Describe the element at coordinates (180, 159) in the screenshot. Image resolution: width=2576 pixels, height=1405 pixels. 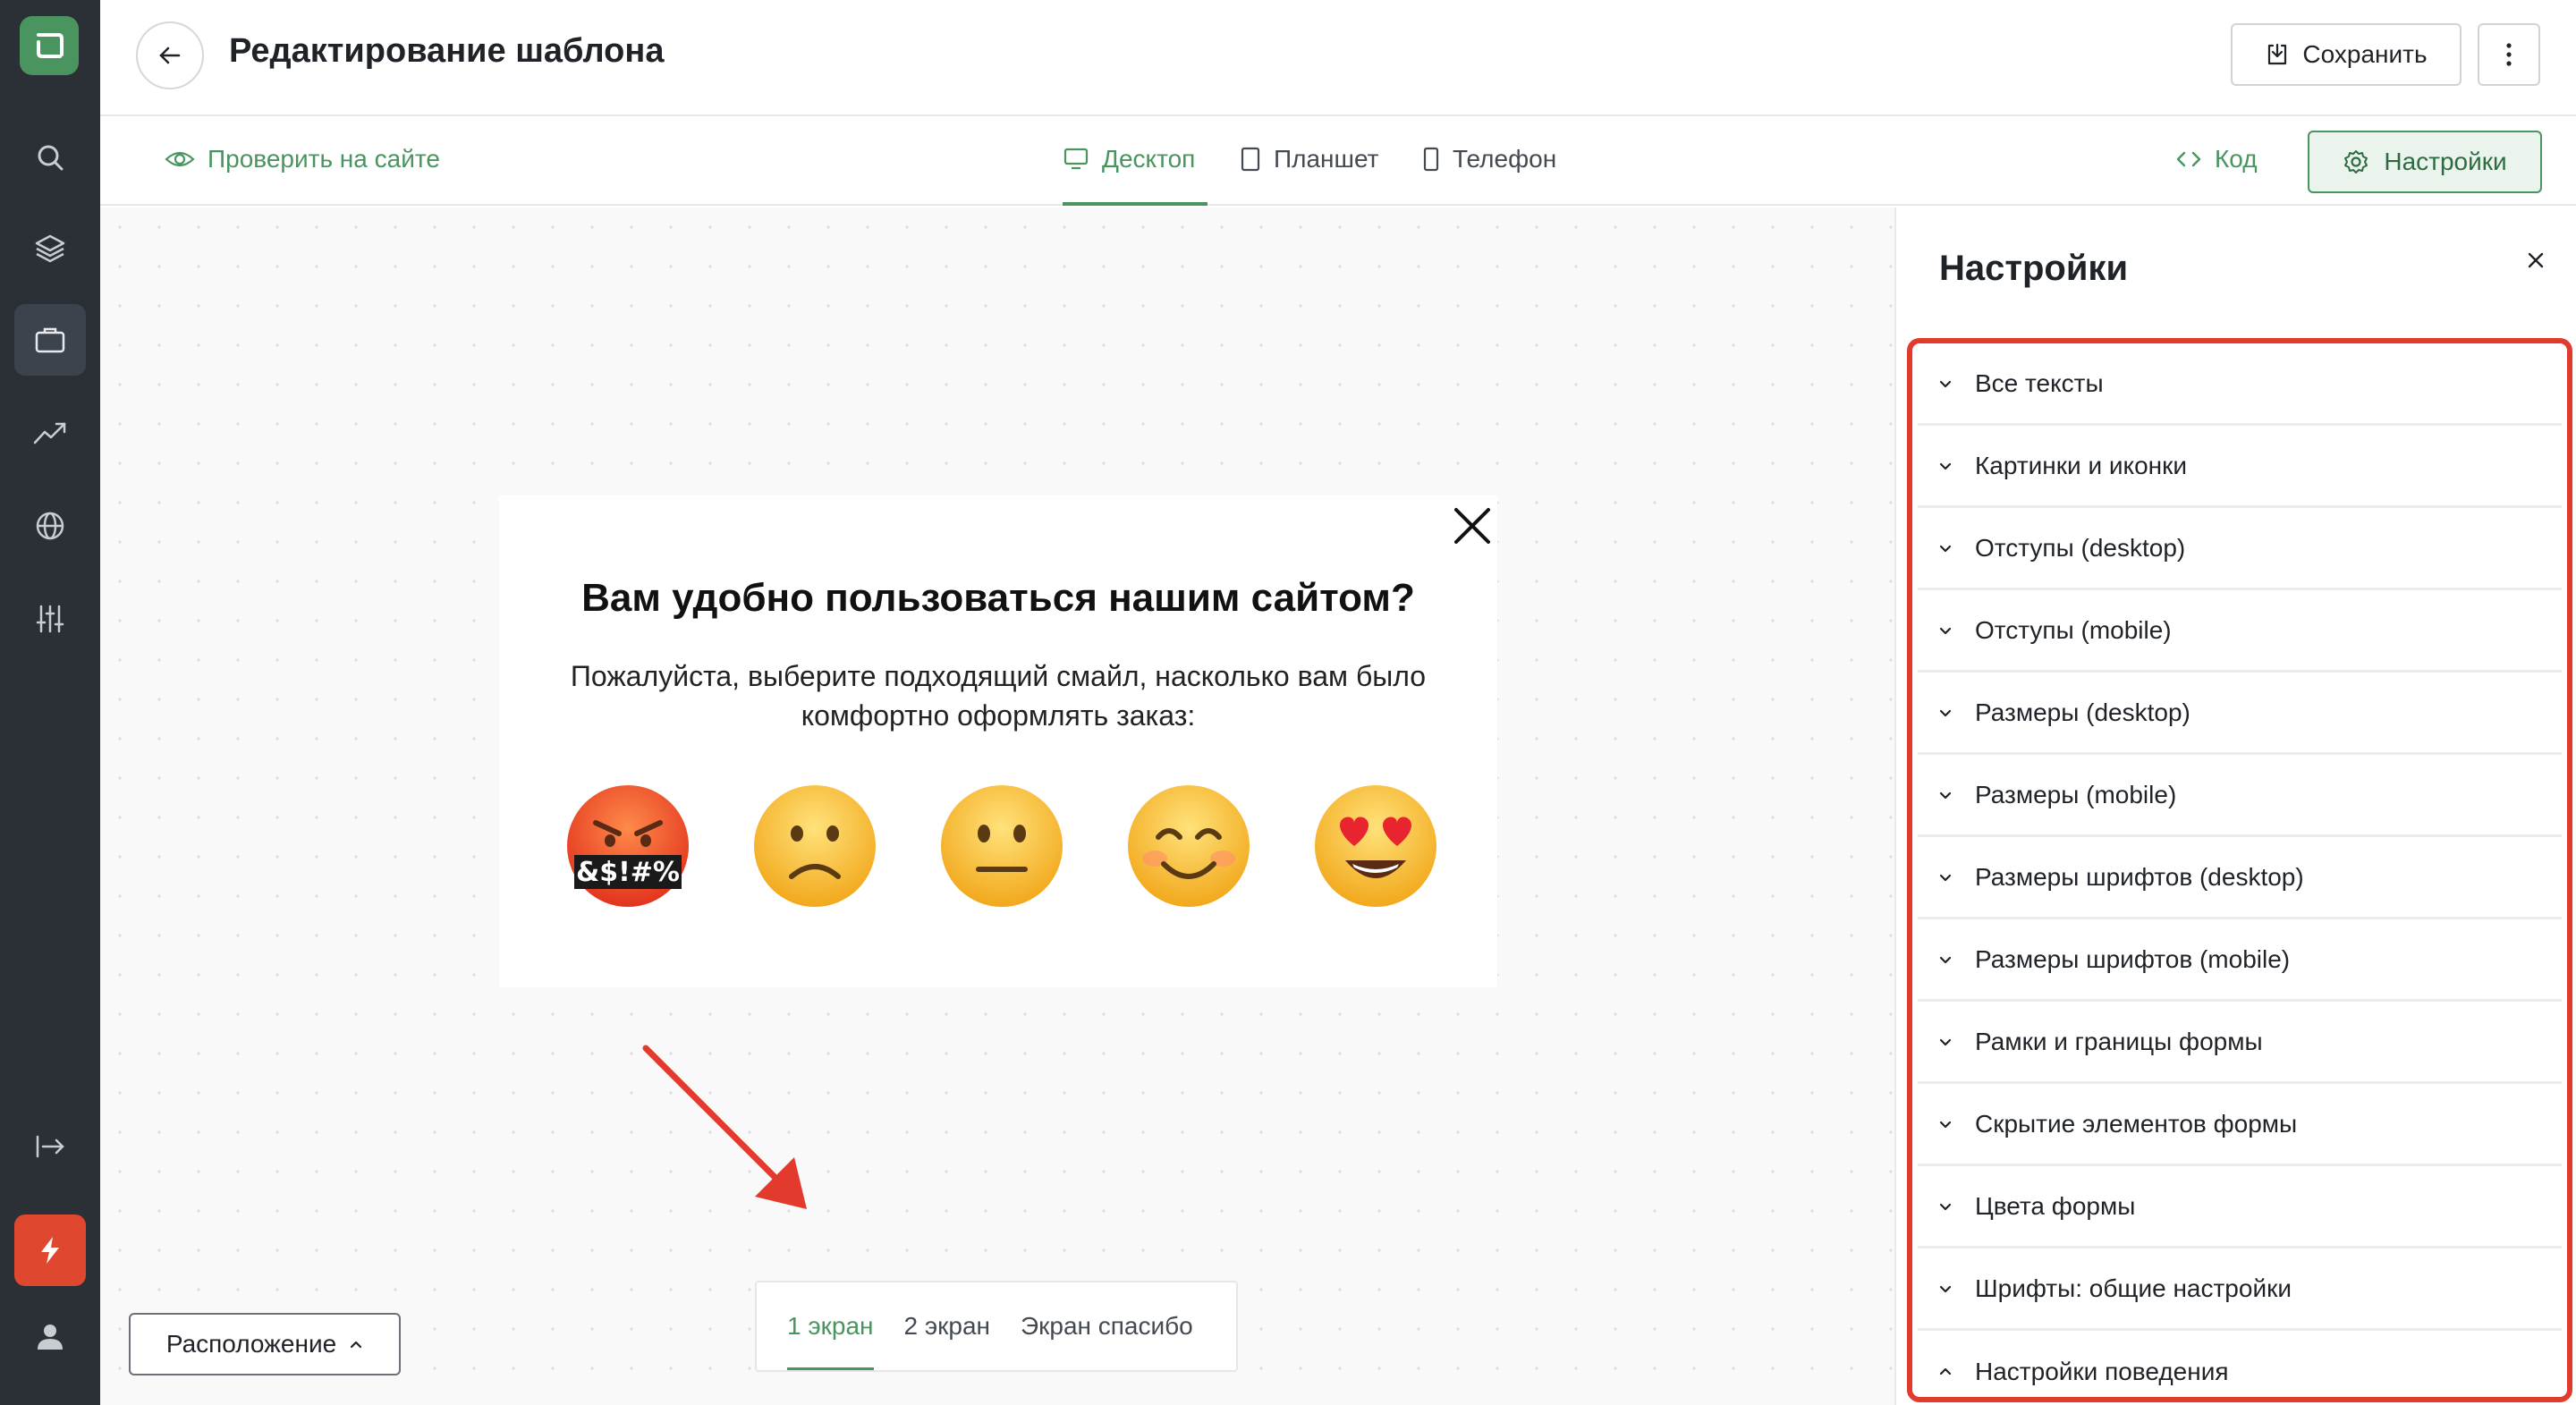
I see `eye-icon` at that location.